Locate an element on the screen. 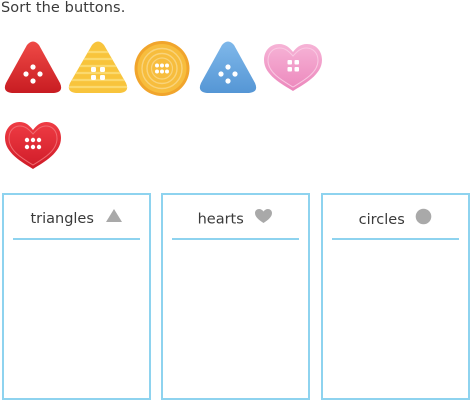 The image size is (474, 402). bin-header-hearts: hearts is located at coordinates (235, 219).